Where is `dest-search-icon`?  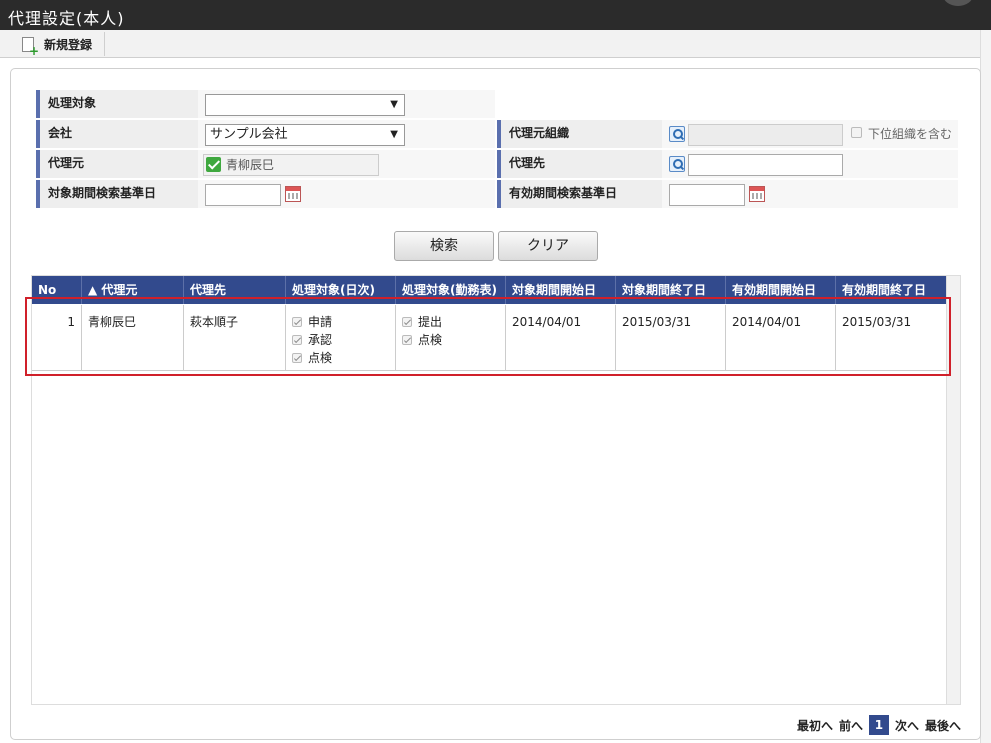
dest-search-icon is located at coordinates (677, 164).